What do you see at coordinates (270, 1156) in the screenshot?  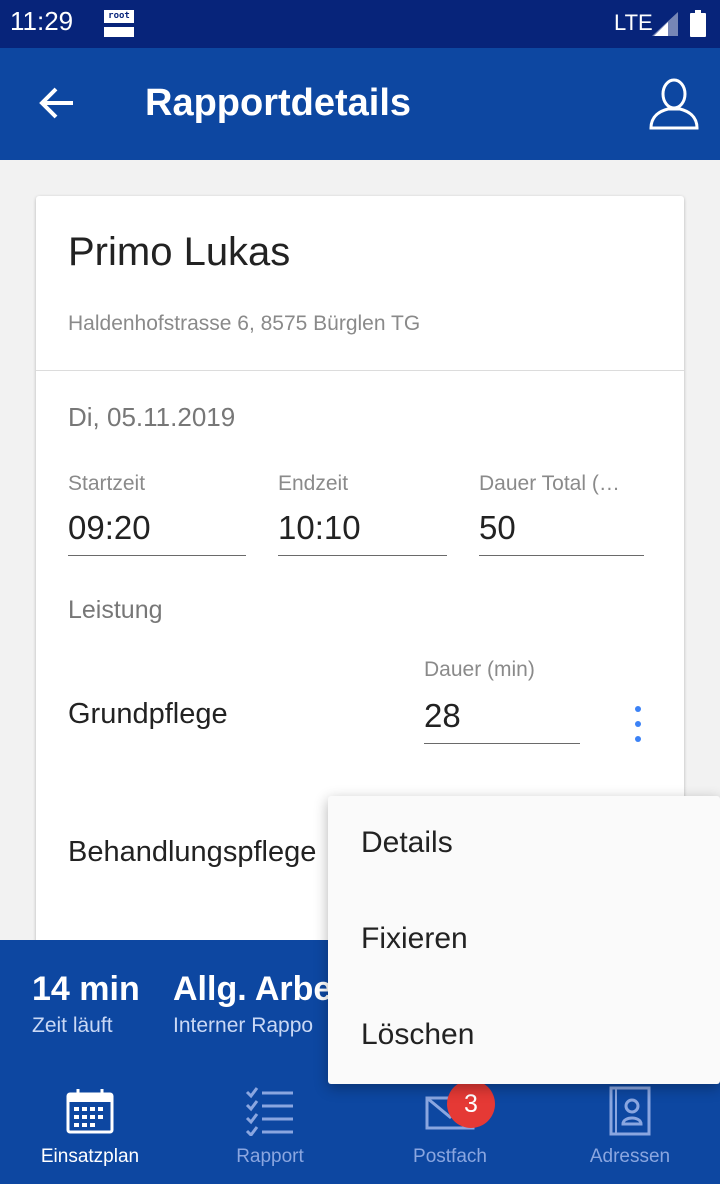 I see `nav-label: Rapport` at bounding box center [270, 1156].